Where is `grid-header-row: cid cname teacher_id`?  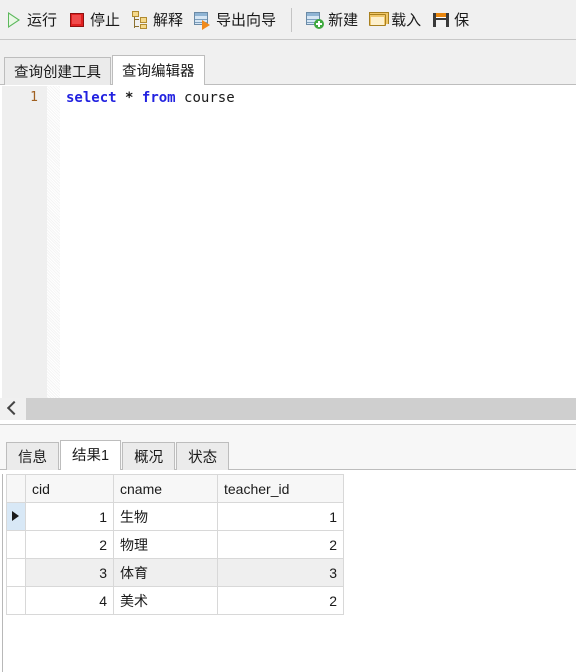
grid-header-row: cid cname teacher_id is located at coordinates (175, 488).